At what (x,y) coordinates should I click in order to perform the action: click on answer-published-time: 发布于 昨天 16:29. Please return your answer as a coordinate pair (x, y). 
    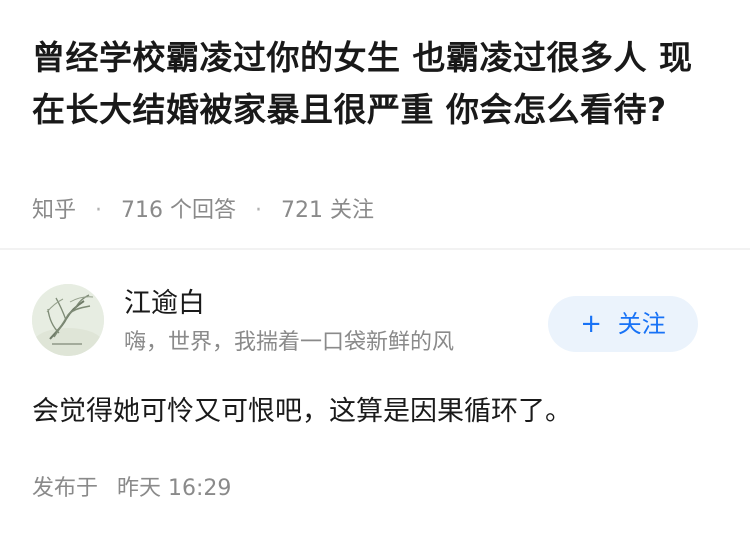
    Looking at the image, I should click on (131, 489).